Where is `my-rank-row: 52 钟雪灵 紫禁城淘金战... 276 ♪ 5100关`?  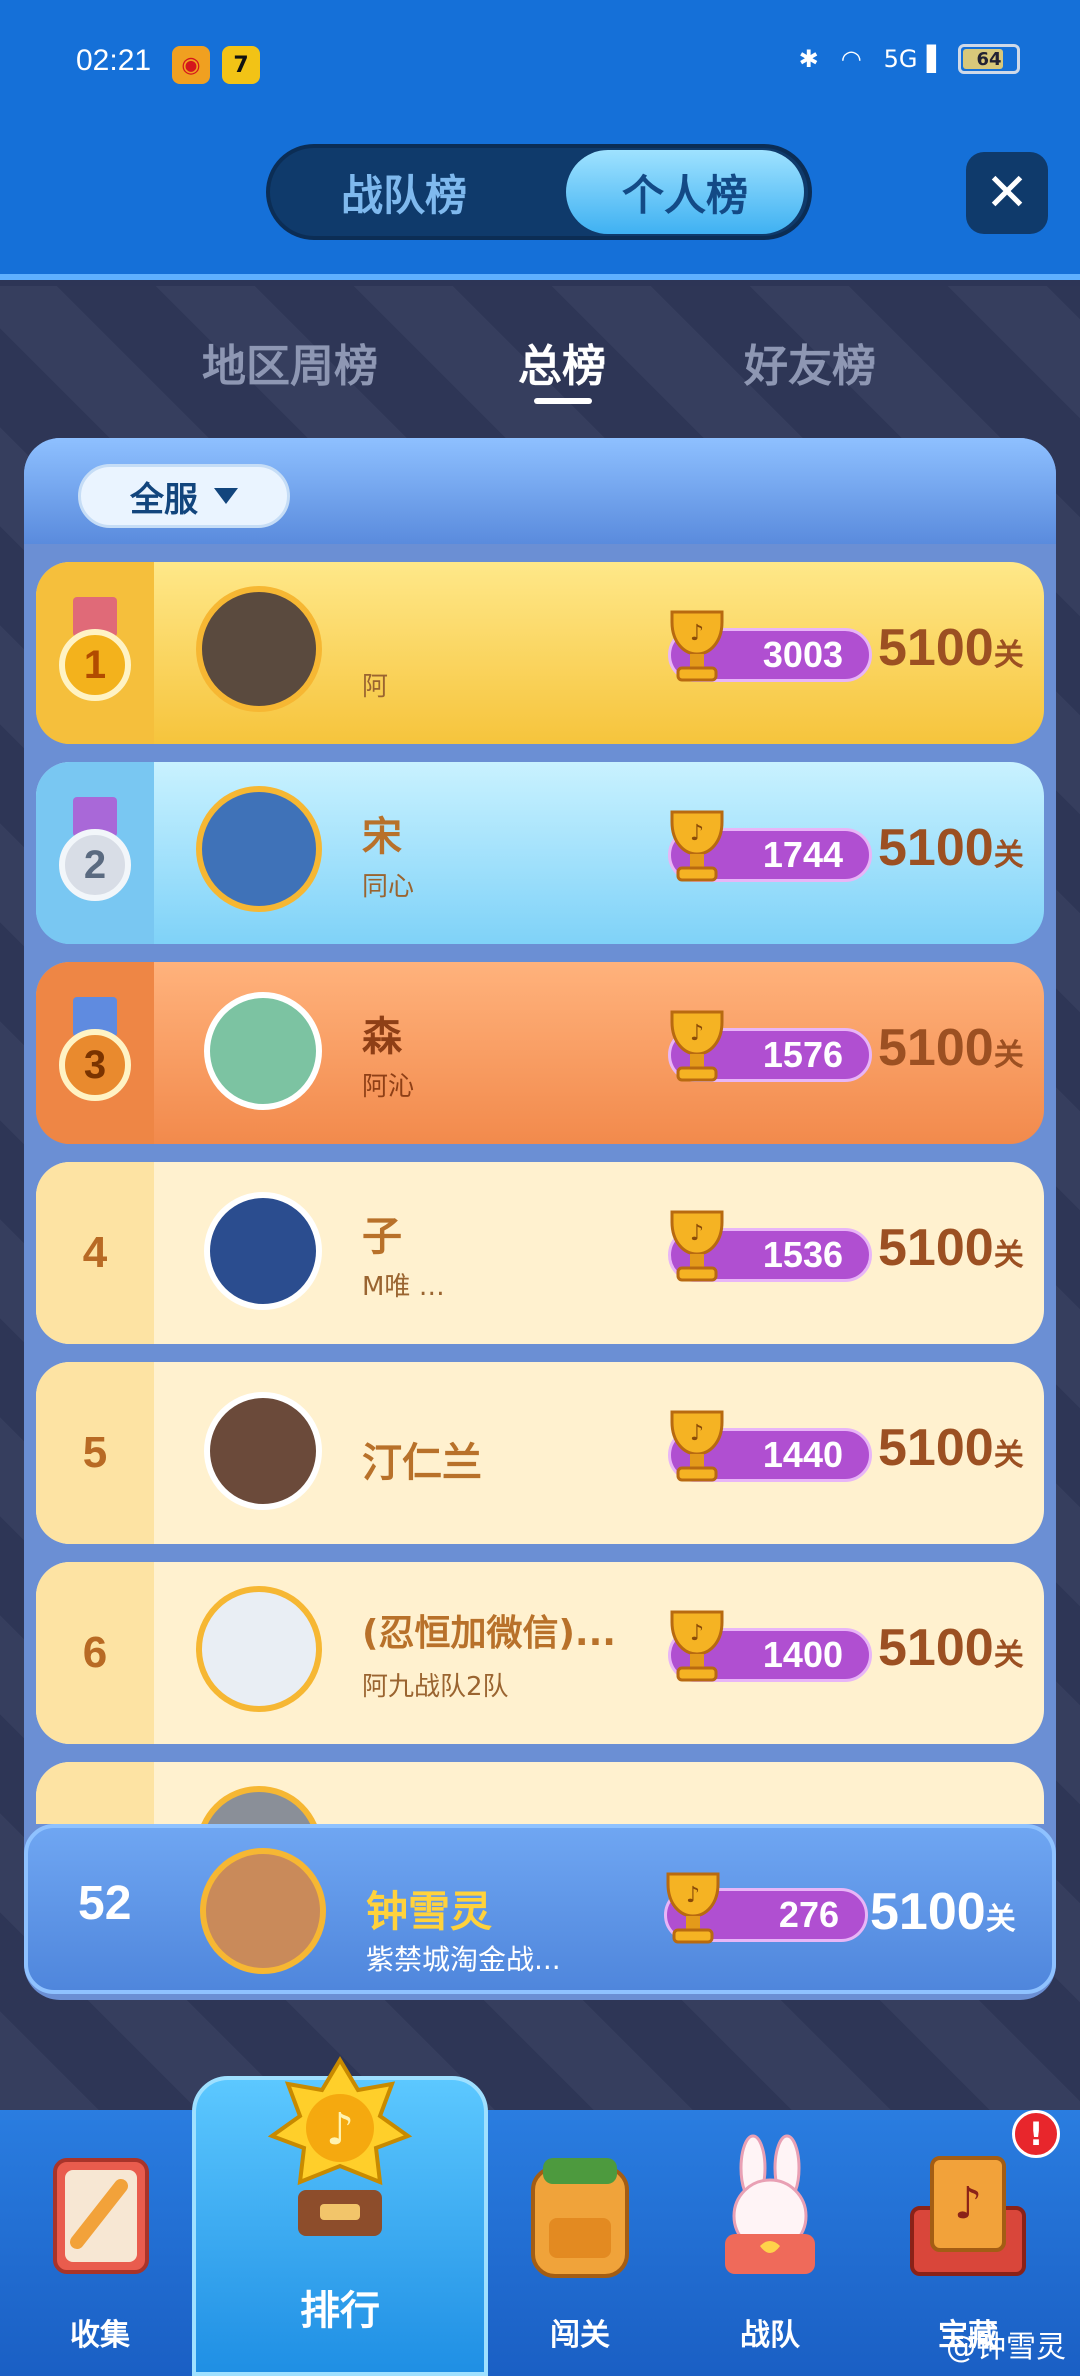
my-rank-row: 52 钟雪灵 紫禁城淘金战... 276 ♪ 5100关 is located at coordinates (540, 1909).